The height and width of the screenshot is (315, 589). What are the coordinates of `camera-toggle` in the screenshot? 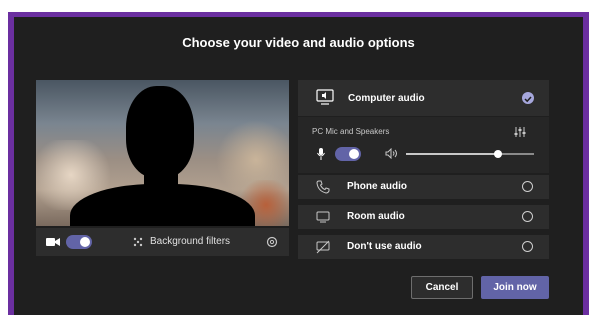 It's located at (79, 242).